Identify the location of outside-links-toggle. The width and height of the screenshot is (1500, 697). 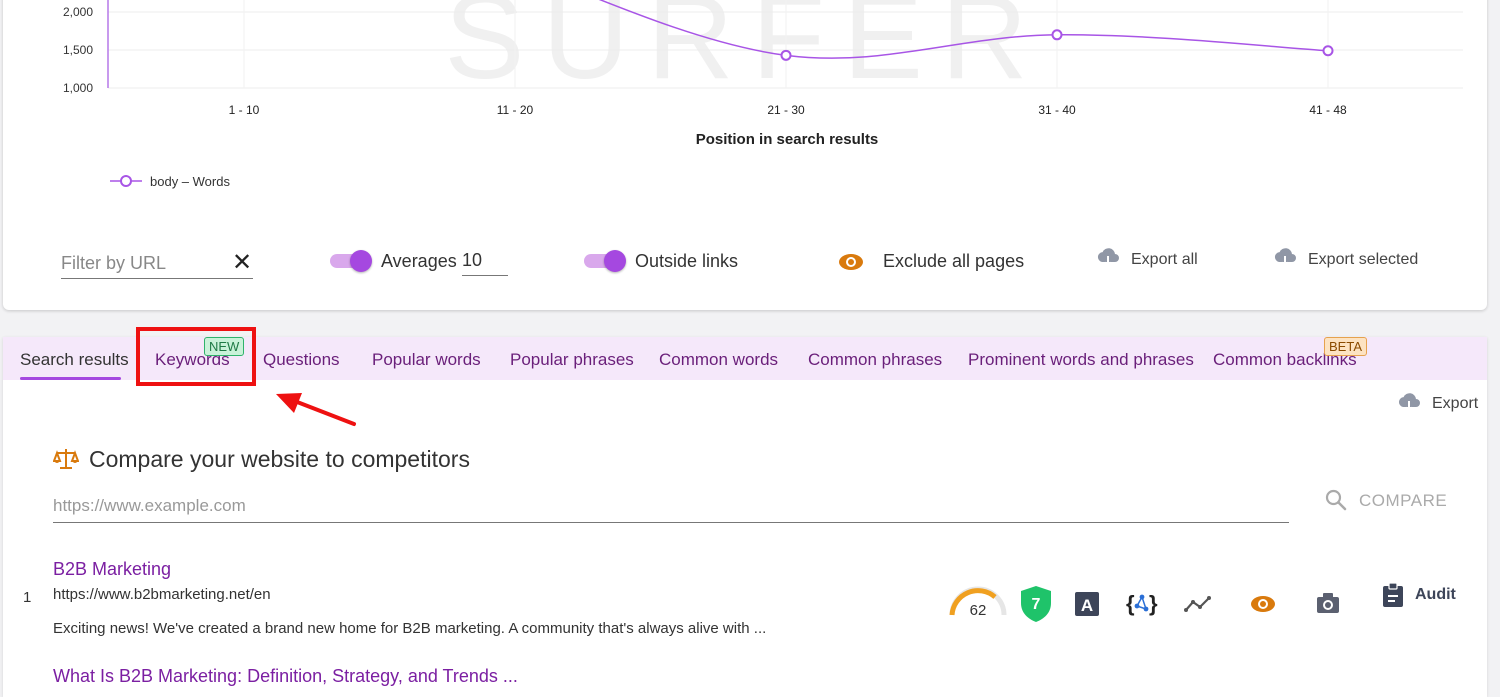
(605, 261).